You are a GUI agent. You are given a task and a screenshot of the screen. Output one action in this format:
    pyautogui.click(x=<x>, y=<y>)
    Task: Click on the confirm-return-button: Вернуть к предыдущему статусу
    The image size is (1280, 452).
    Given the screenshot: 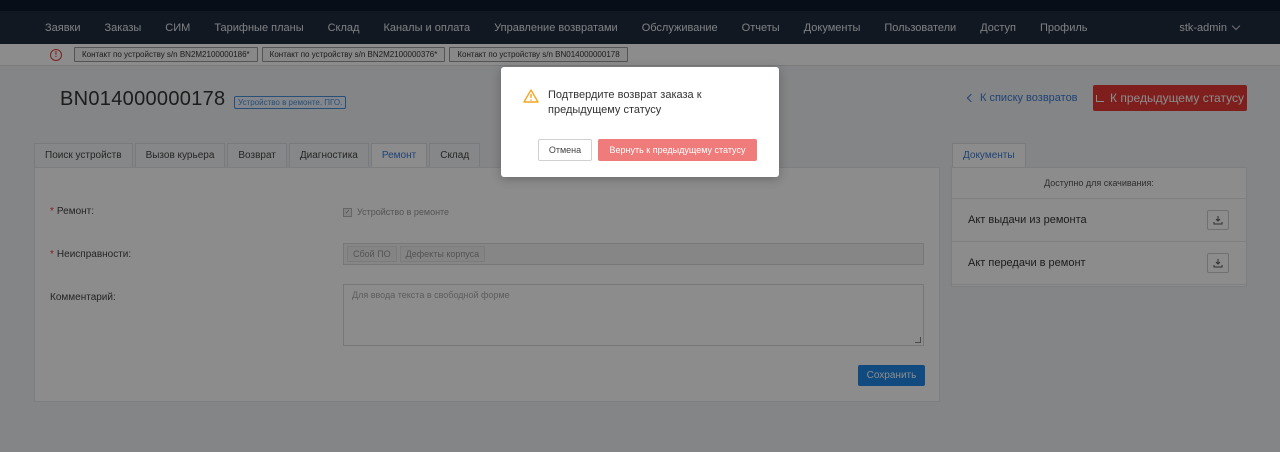 What is the action you would take?
    pyautogui.click(x=677, y=150)
    